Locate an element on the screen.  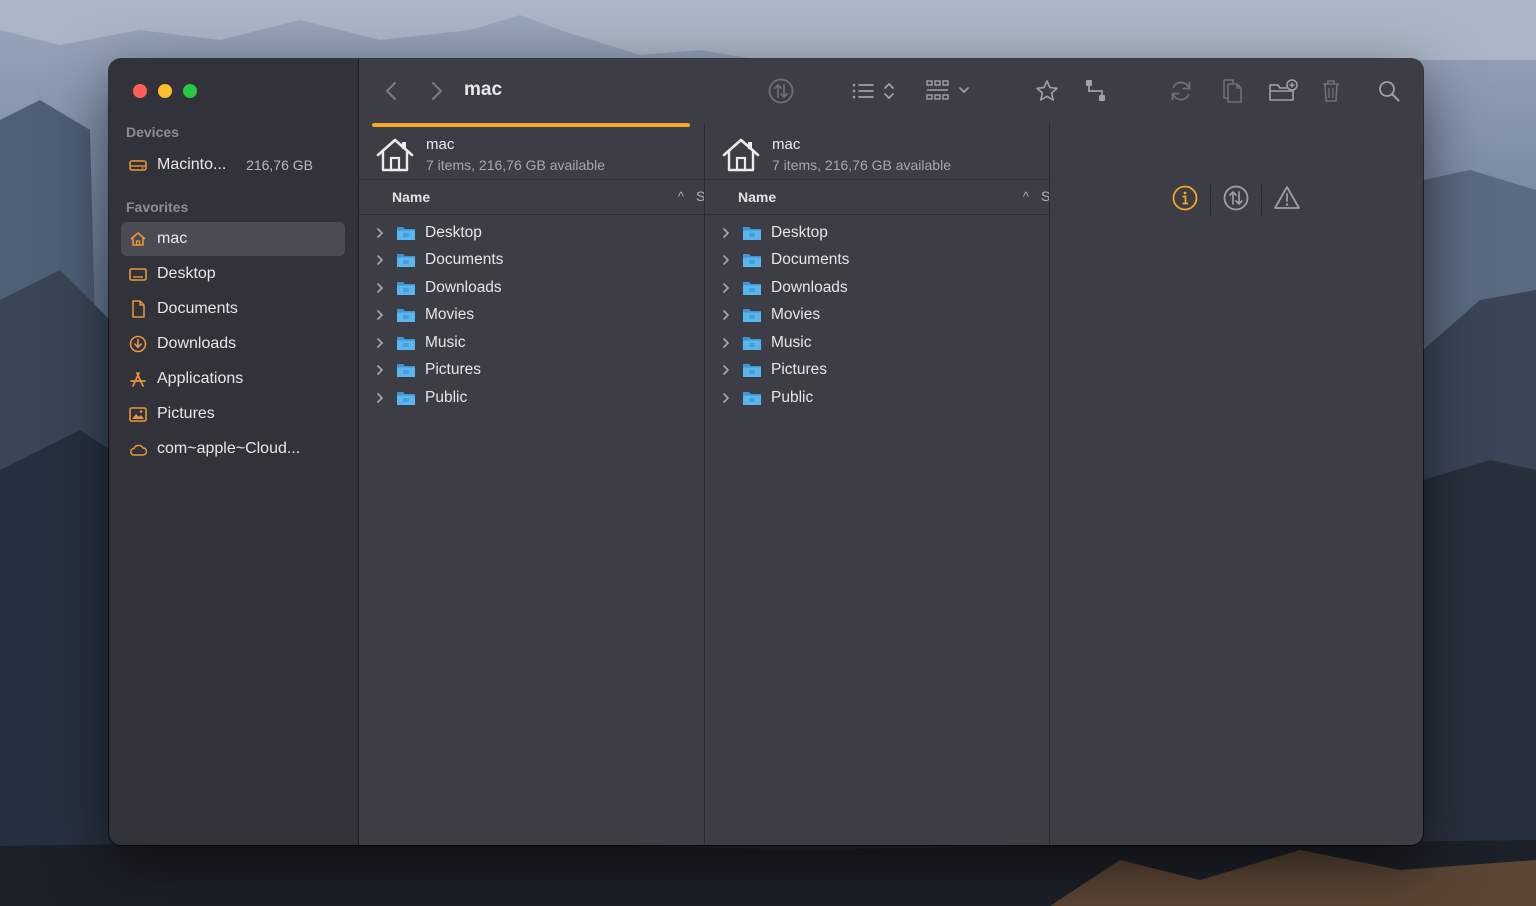
copy-button is located at coordinates (1232, 91).